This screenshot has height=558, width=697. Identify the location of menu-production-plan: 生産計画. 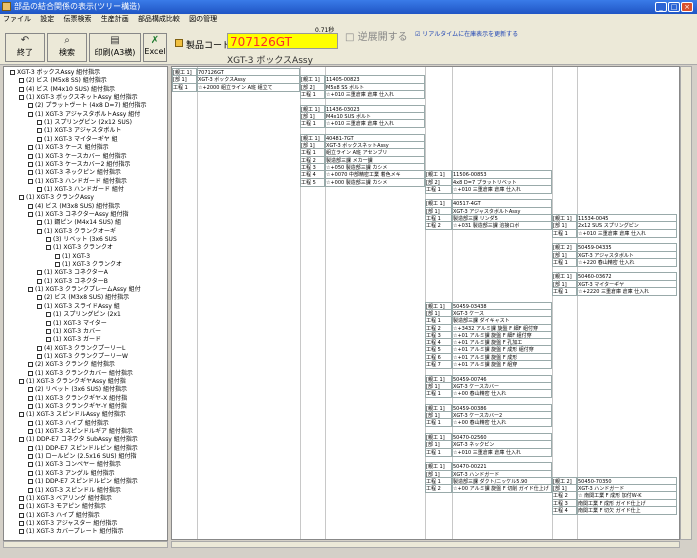
(115, 19).